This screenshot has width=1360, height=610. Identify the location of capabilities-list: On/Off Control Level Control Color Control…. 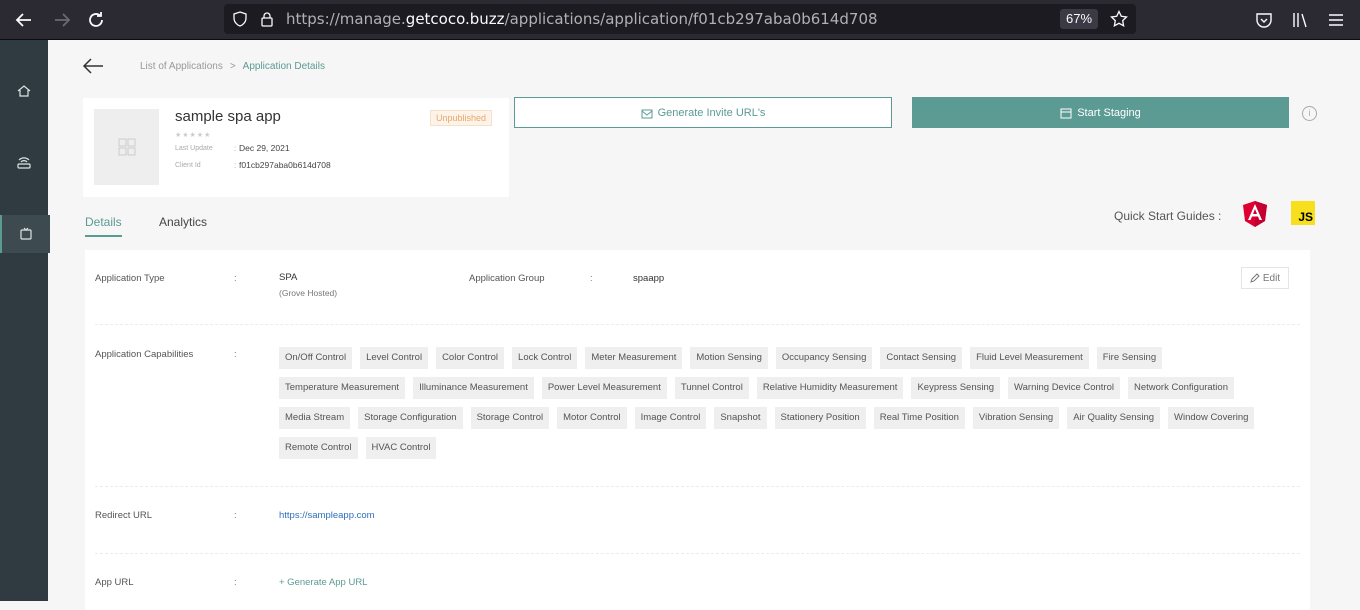
(774, 403).